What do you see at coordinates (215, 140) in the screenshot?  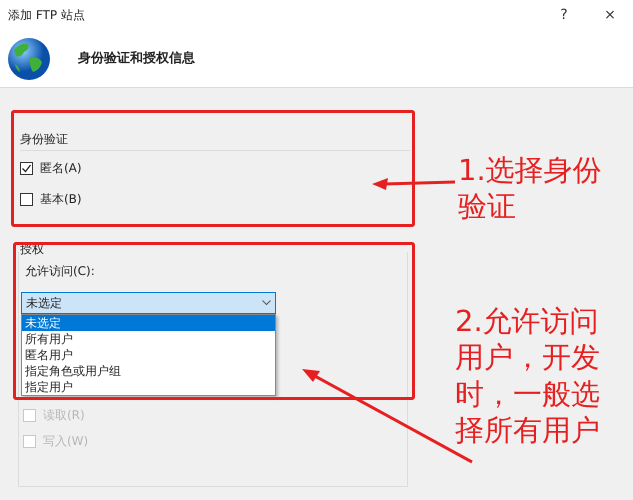 I see `group-label: 身份验证` at bounding box center [215, 140].